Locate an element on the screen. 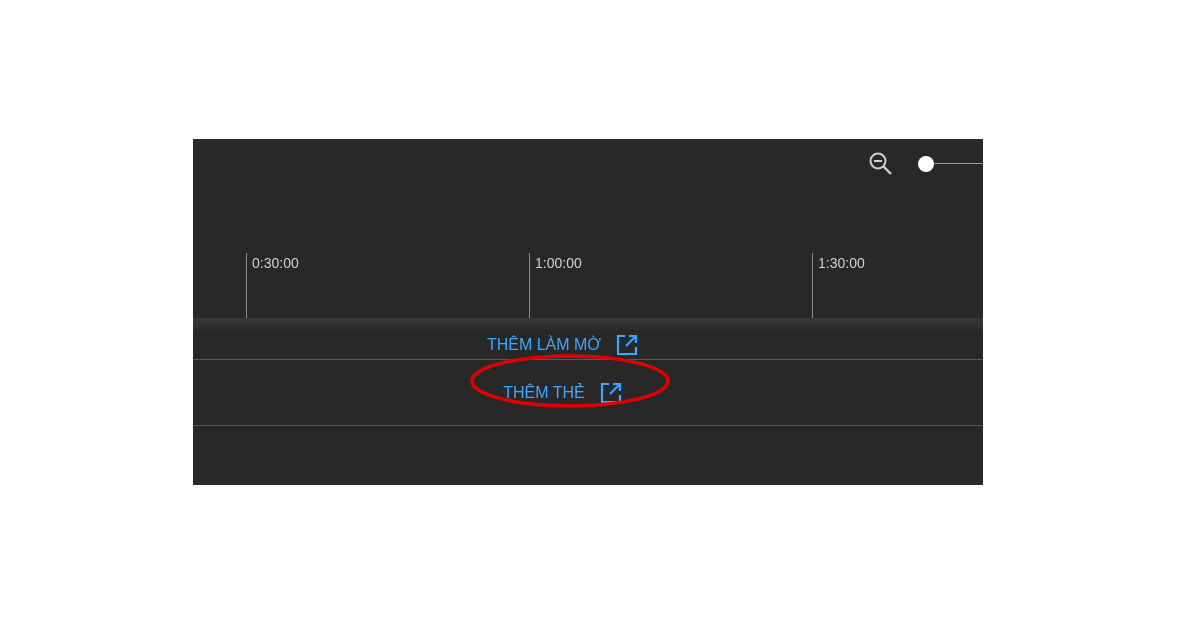  time-label: 0:30:00 is located at coordinates (275, 263).